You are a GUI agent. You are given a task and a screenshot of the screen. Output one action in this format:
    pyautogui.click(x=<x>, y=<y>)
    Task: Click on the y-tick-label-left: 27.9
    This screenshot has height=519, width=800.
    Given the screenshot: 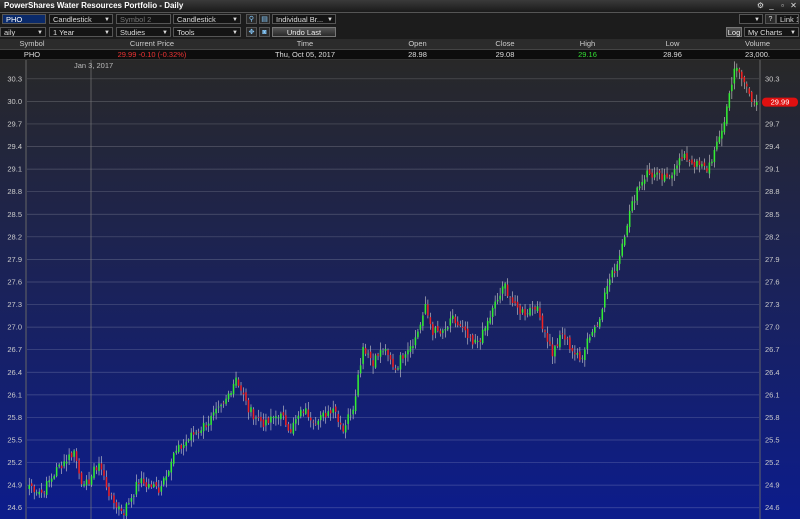 What is the action you would take?
    pyautogui.click(x=14, y=259)
    